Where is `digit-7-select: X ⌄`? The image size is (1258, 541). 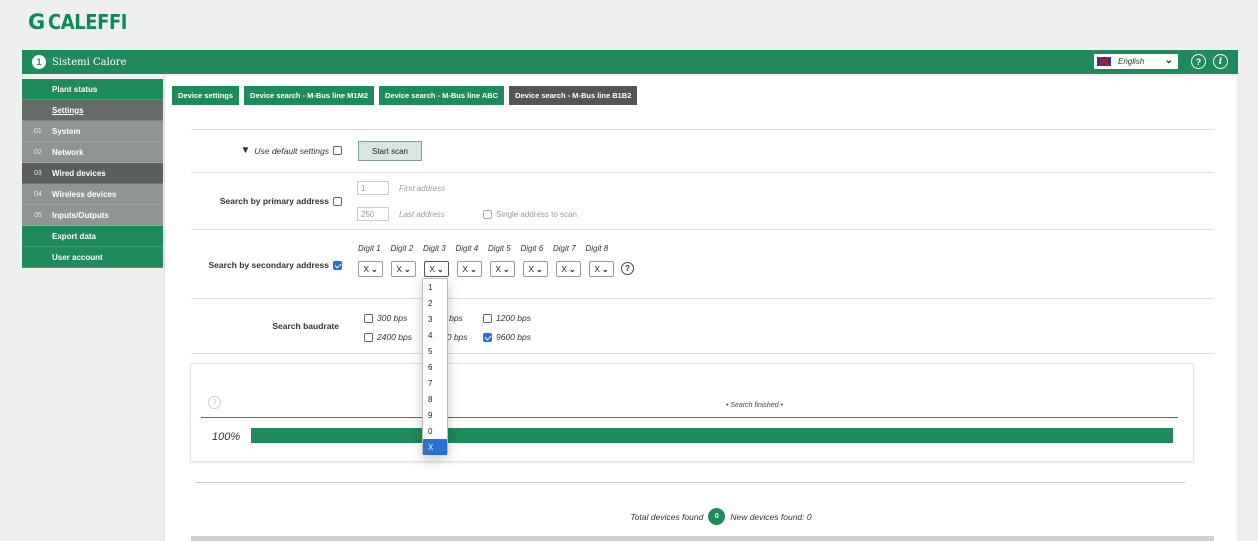 digit-7-select: X ⌄ is located at coordinates (568, 269).